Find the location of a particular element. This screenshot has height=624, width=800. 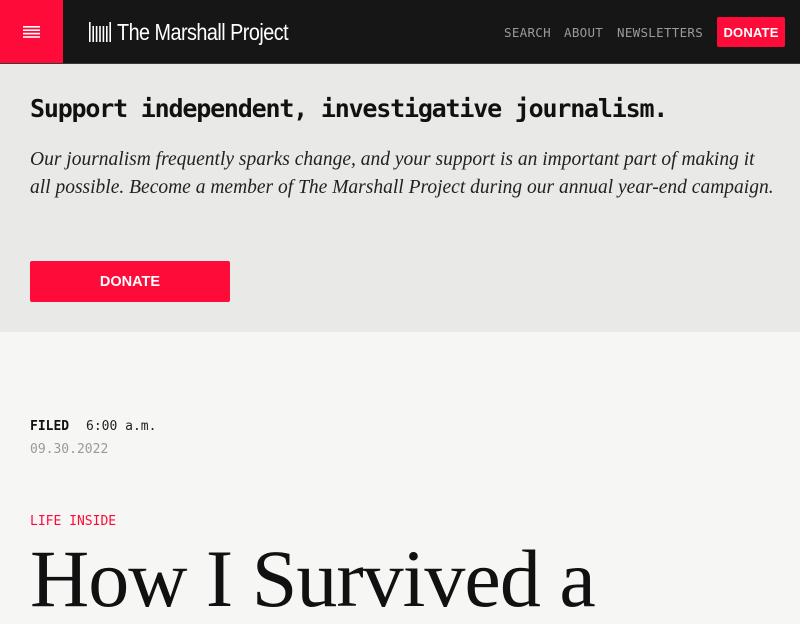

nav-newsletters-link: NEWSLETTERS is located at coordinates (660, 32).